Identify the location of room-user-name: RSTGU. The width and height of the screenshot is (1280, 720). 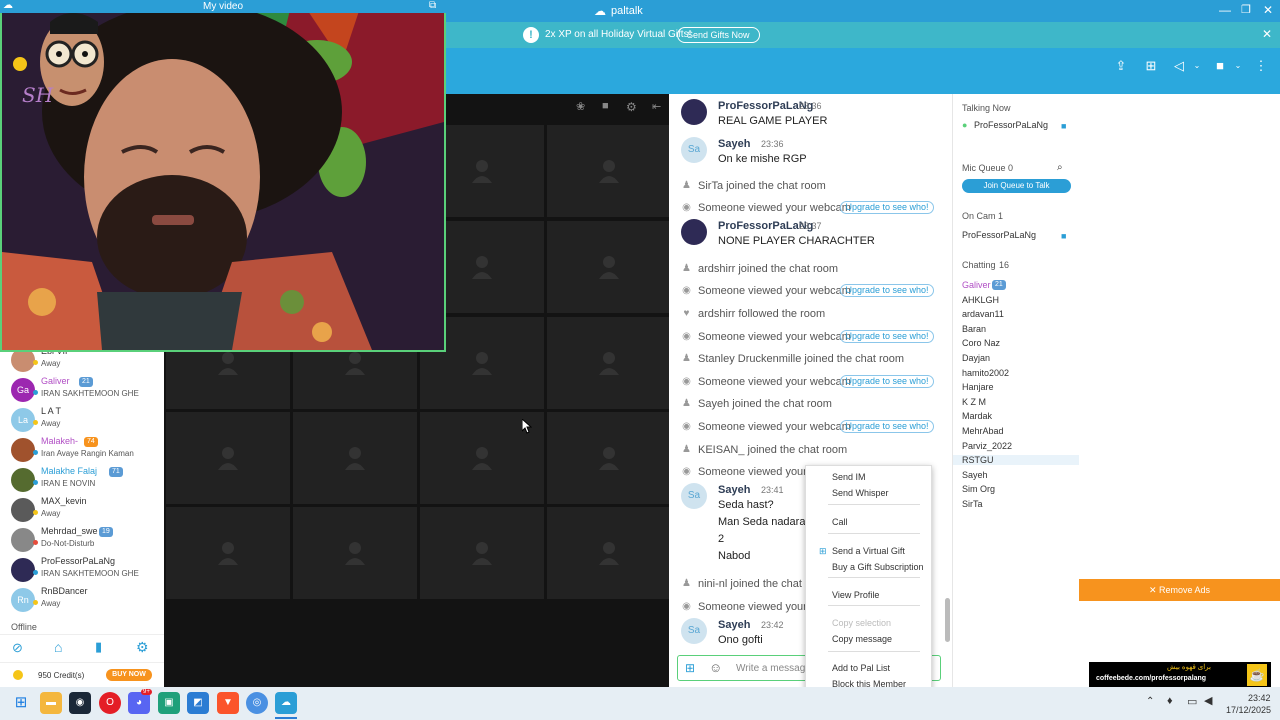
(1016, 460).